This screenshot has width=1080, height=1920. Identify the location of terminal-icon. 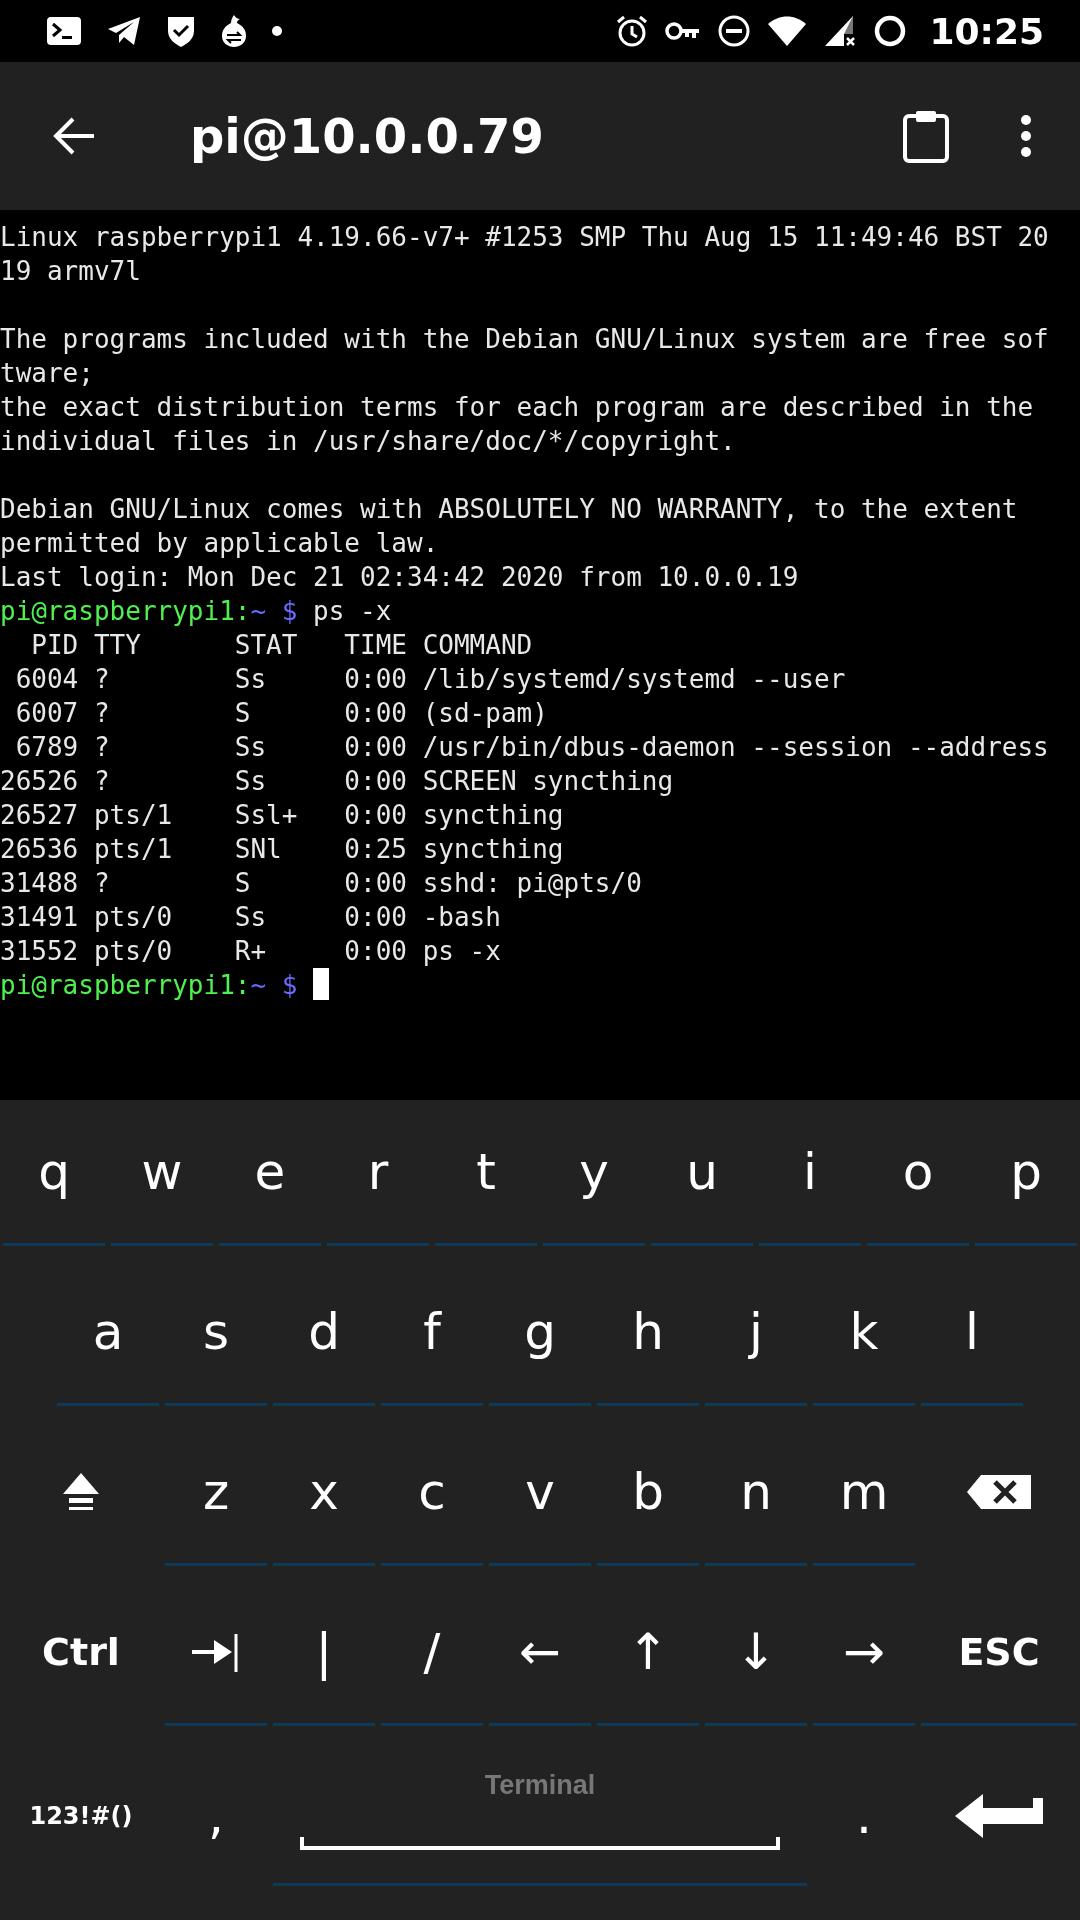
(64, 31).